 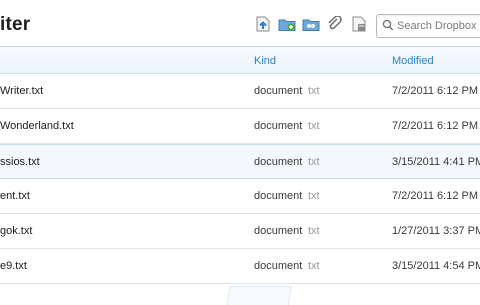 I want to click on search-box, so click(x=428, y=26).